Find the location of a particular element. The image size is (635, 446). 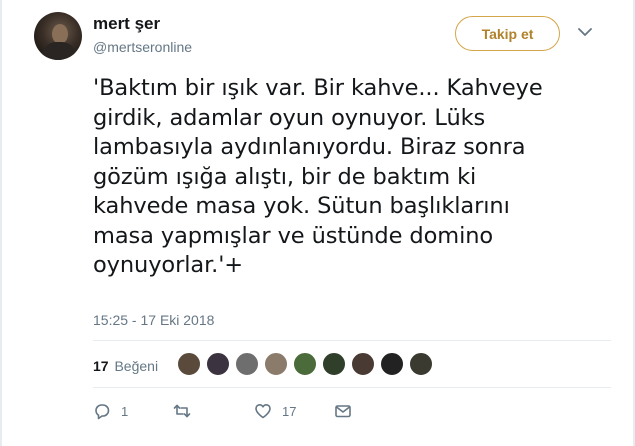

tweet-line: girdik, adamlar oyun oynuyor. Lüks is located at coordinates (289, 117).